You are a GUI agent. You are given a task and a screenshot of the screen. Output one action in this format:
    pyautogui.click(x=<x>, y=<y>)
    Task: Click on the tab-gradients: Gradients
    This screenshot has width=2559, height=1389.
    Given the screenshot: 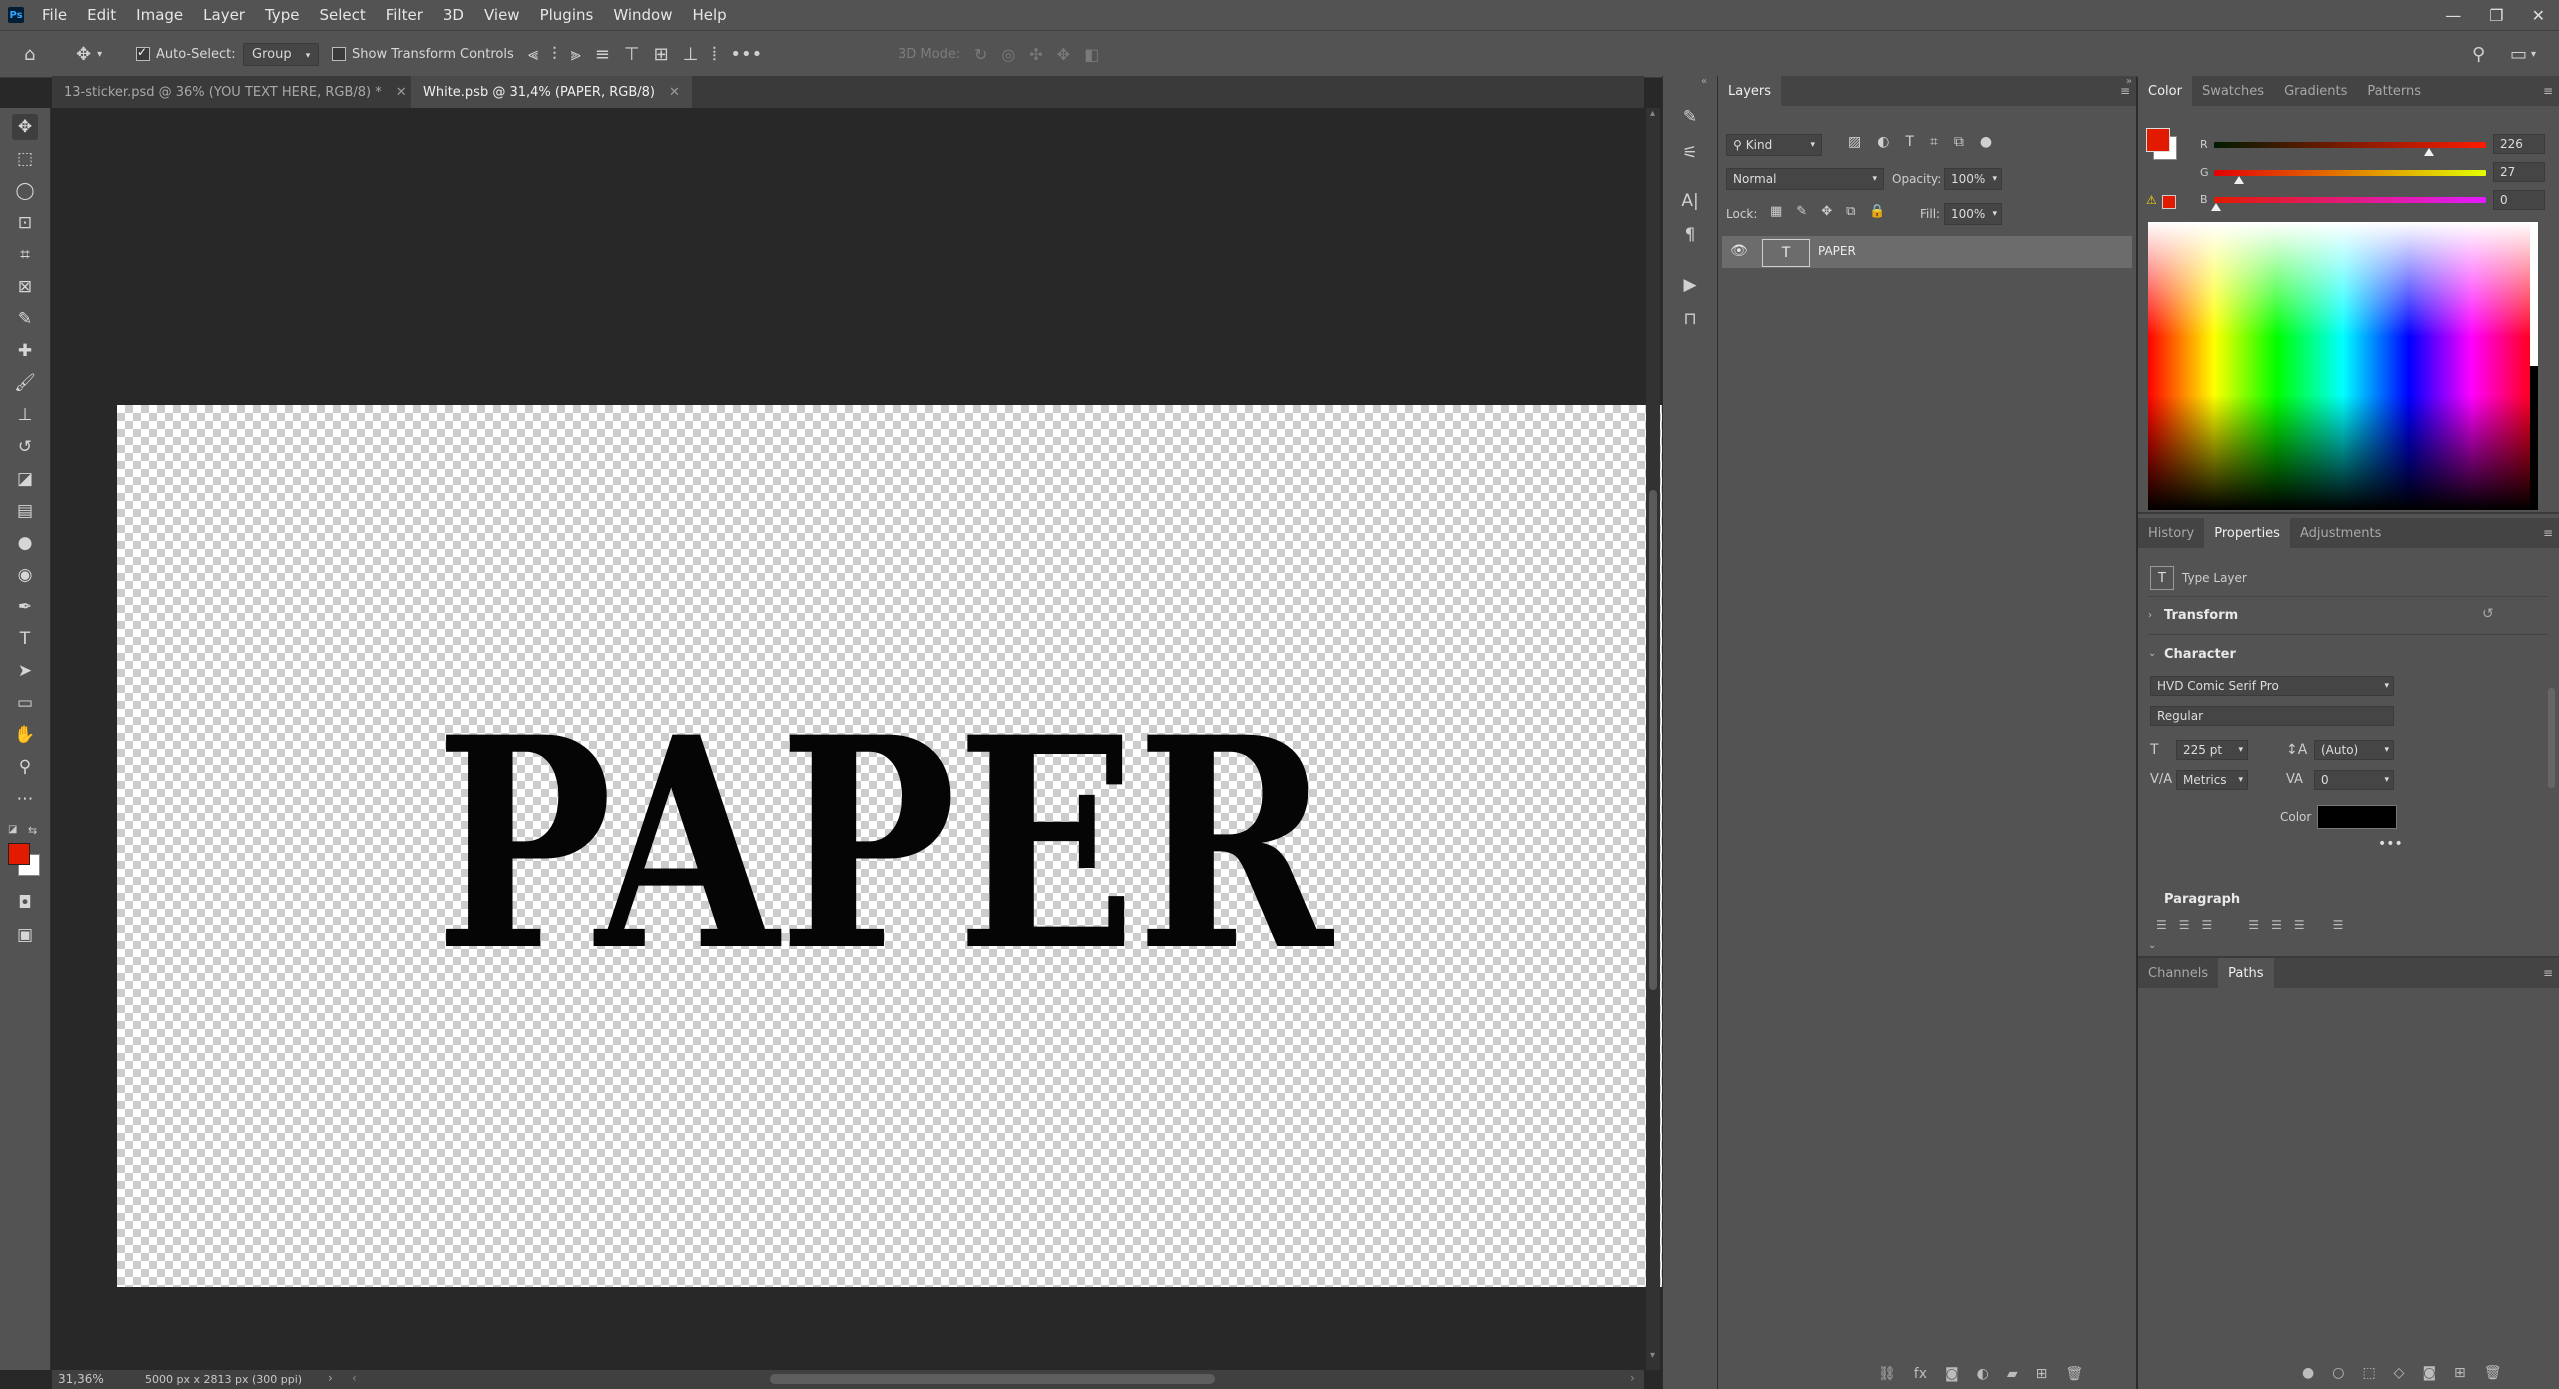 What is the action you would take?
    pyautogui.click(x=2315, y=91)
    